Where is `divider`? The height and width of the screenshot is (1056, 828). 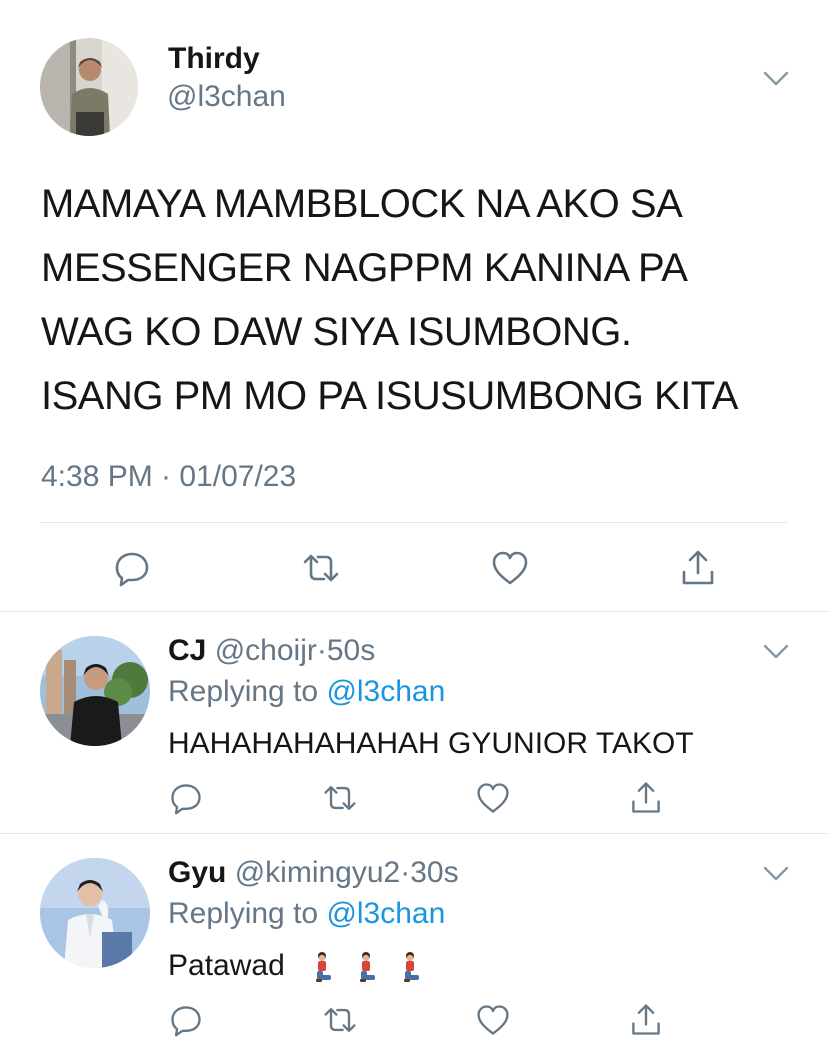 divider is located at coordinates (414, 522).